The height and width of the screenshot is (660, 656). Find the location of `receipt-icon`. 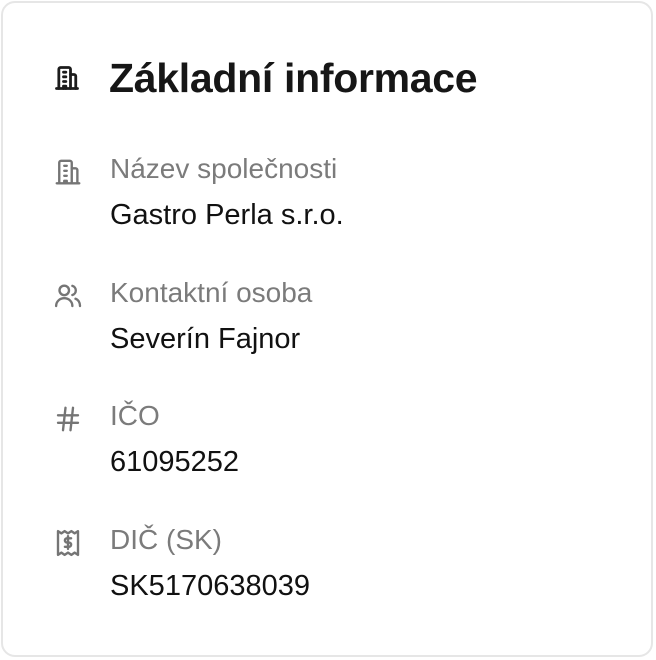

receipt-icon is located at coordinates (68, 543).